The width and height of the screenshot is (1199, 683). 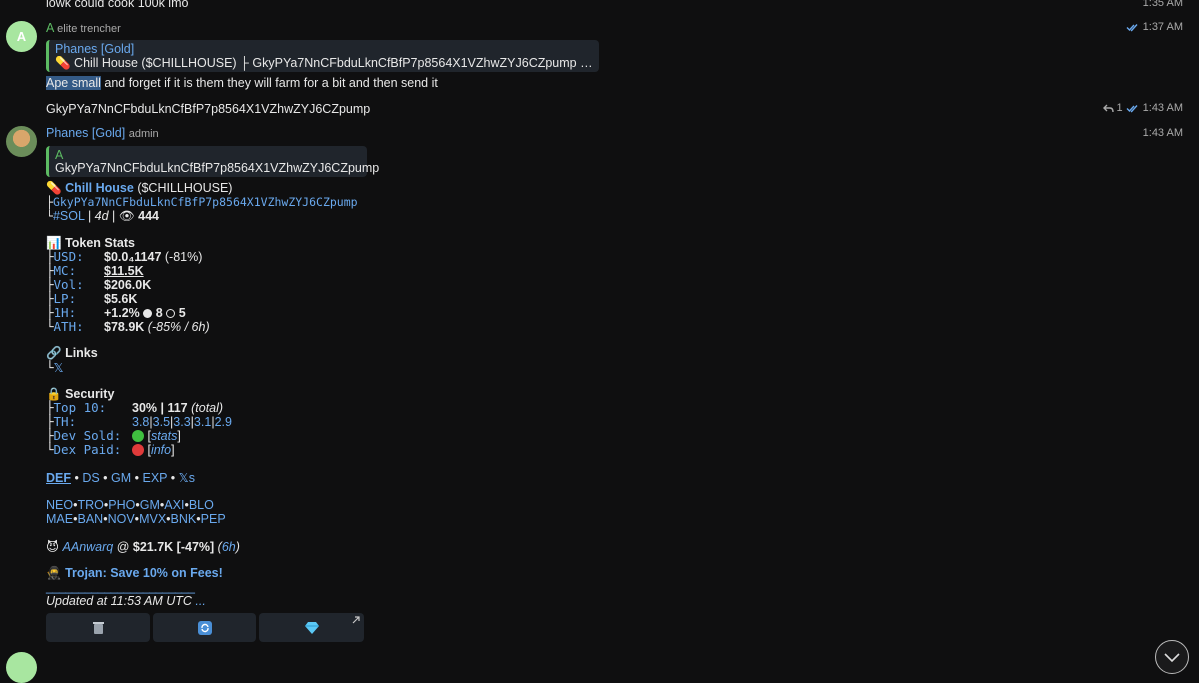 I want to click on token-age: 4d, so click(x=101, y=216).